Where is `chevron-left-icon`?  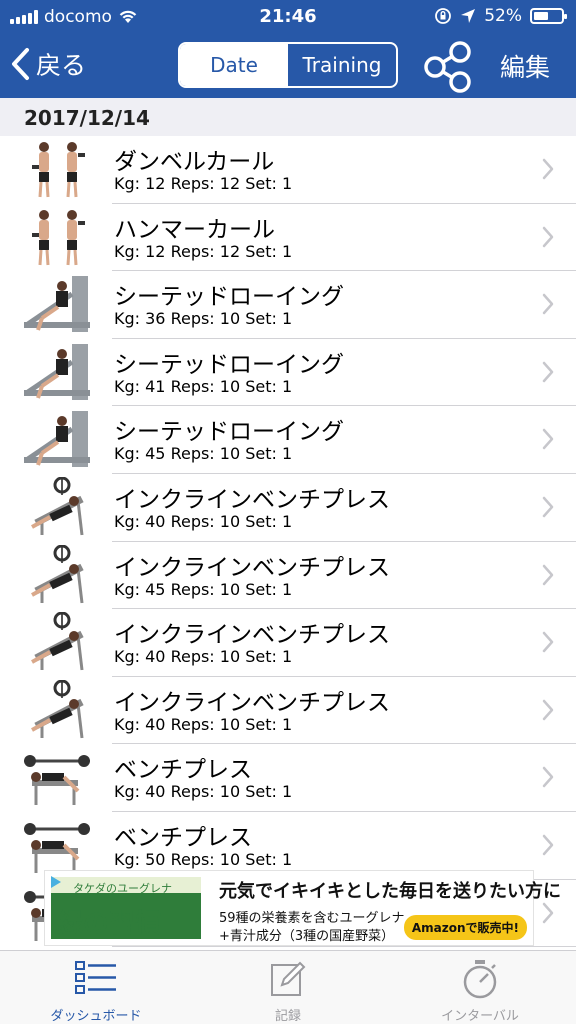
chevron-left-icon is located at coordinates (20, 64).